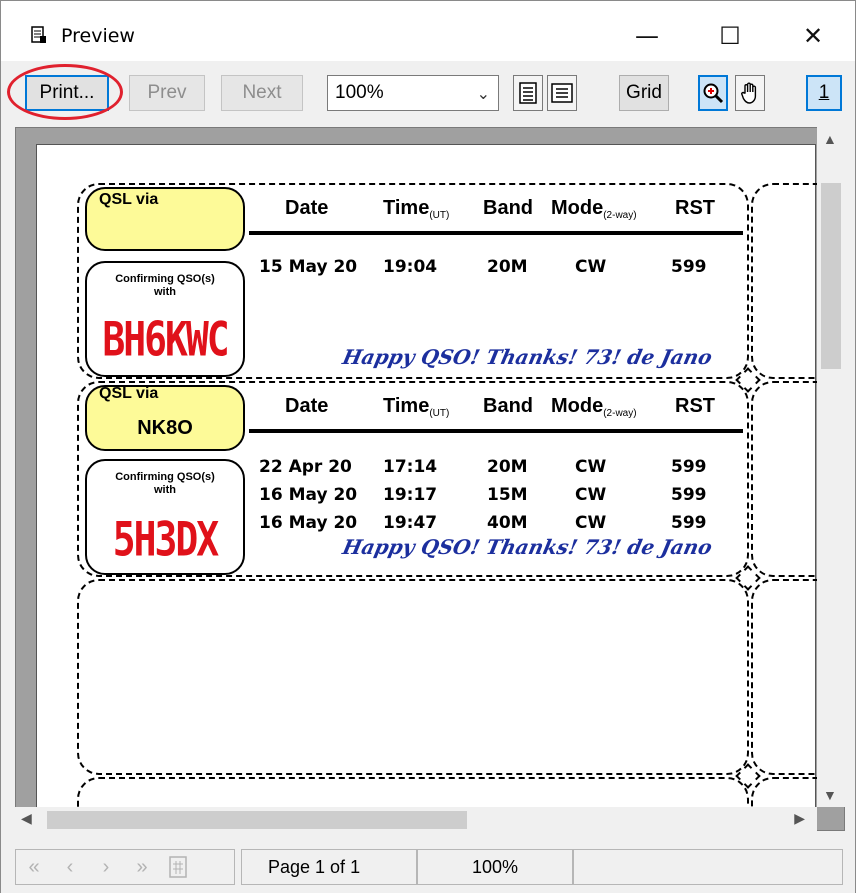  What do you see at coordinates (831, 276) in the screenshot?
I see `vertical-scroll-thumb` at bounding box center [831, 276].